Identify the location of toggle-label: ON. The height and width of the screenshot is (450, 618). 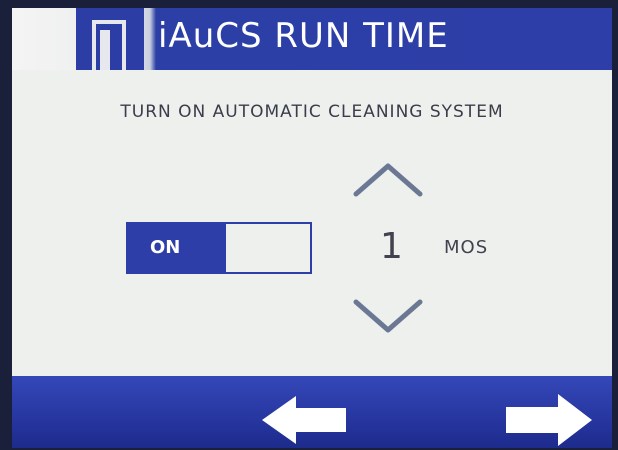
(165, 247).